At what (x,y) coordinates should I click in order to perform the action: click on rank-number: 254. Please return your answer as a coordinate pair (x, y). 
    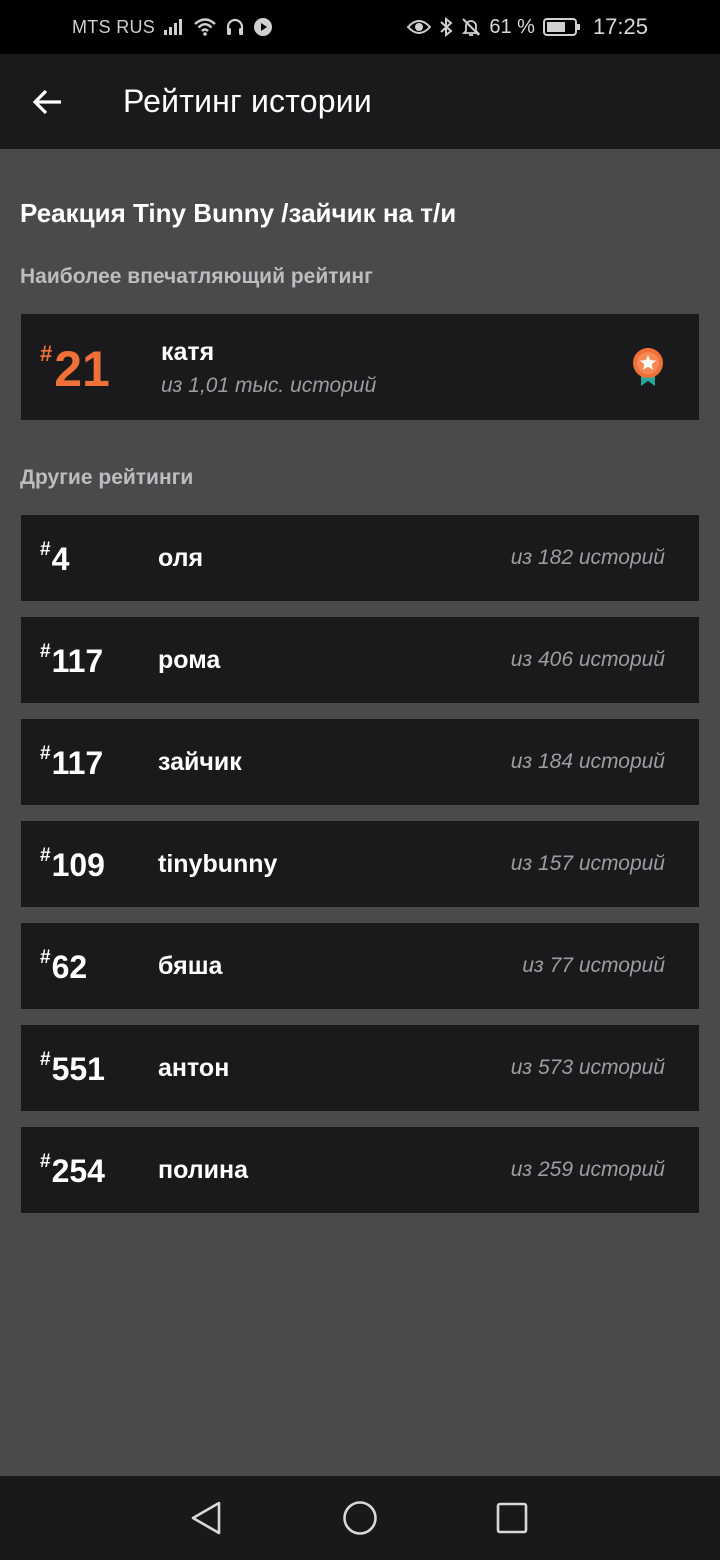
    Looking at the image, I should click on (78, 1171).